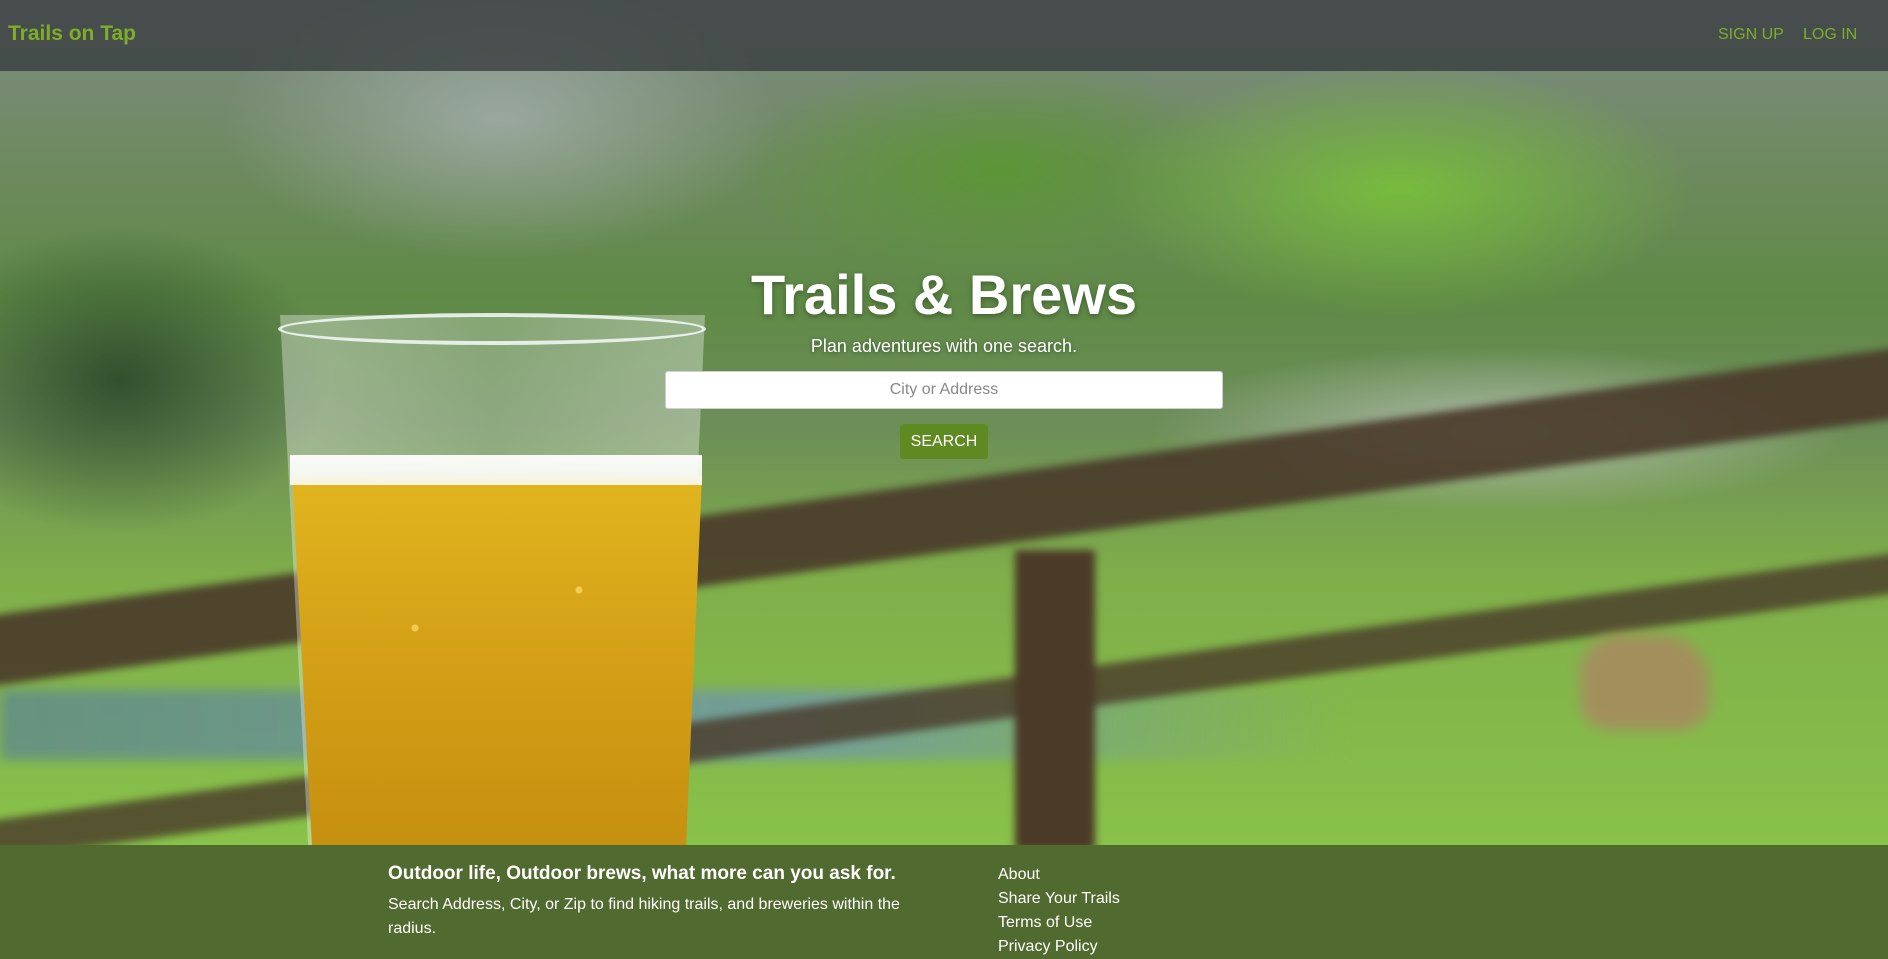 The height and width of the screenshot is (959, 1888). What do you see at coordinates (72, 34) in the screenshot?
I see `brand-logo: Trails on Tap` at bounding box center [72, 34].